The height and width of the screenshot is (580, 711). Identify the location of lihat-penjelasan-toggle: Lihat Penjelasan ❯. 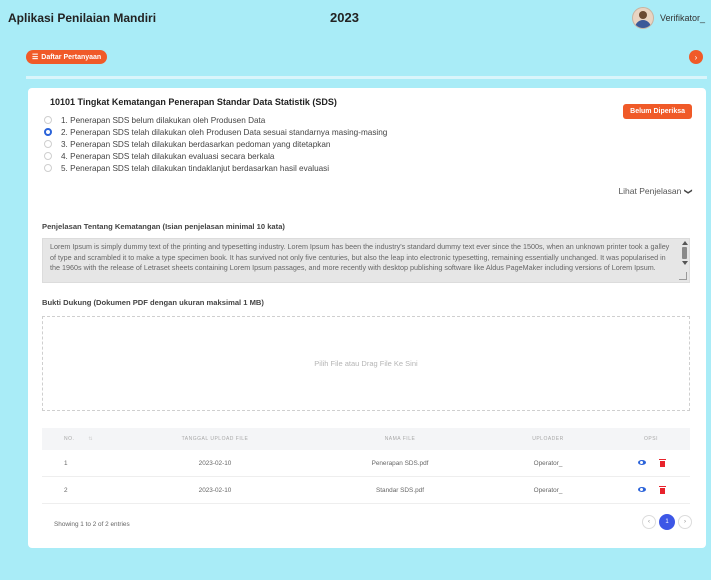
(656, 191).